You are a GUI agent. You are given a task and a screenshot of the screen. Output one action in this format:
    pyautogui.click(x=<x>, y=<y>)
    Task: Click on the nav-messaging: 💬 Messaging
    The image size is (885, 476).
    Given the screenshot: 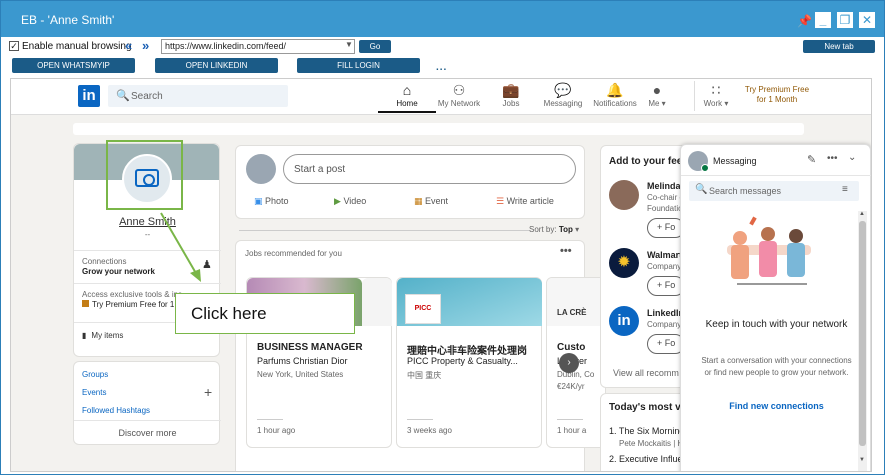 What is the action you would take?
    pyautogui.click(x=563, y=95)
    